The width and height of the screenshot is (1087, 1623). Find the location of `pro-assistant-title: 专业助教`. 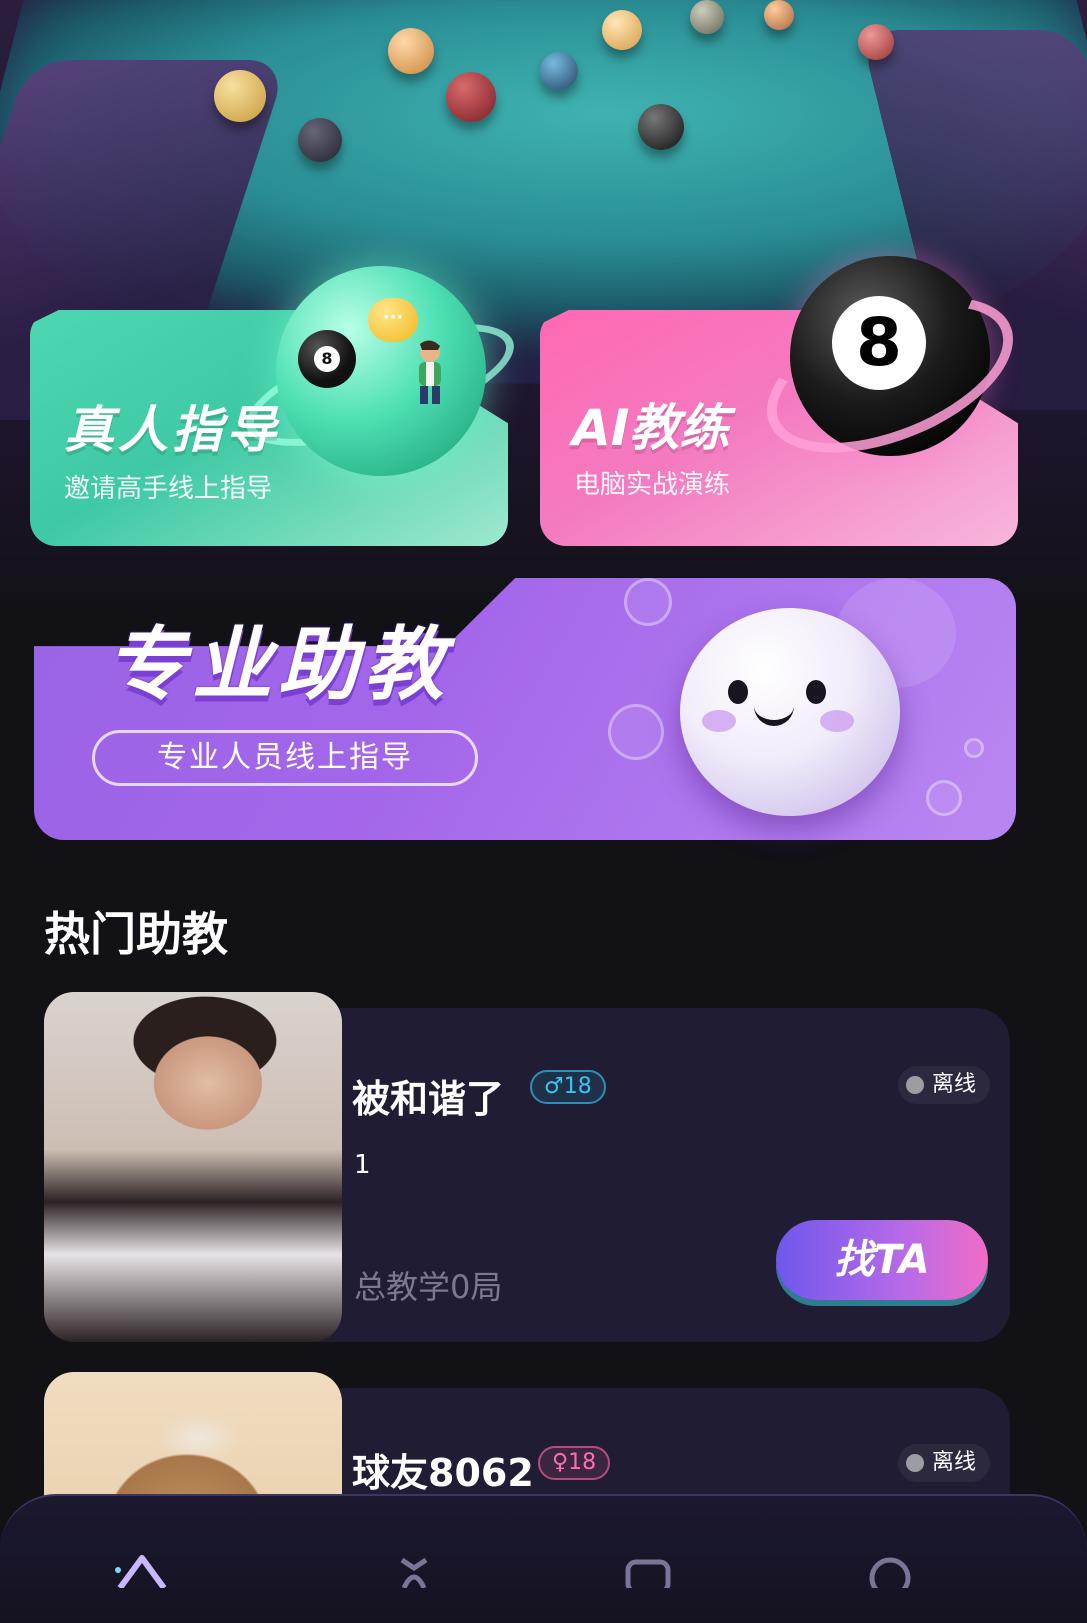

pro-assistant-title: 专业助教 is located at coordinates (278, 664).